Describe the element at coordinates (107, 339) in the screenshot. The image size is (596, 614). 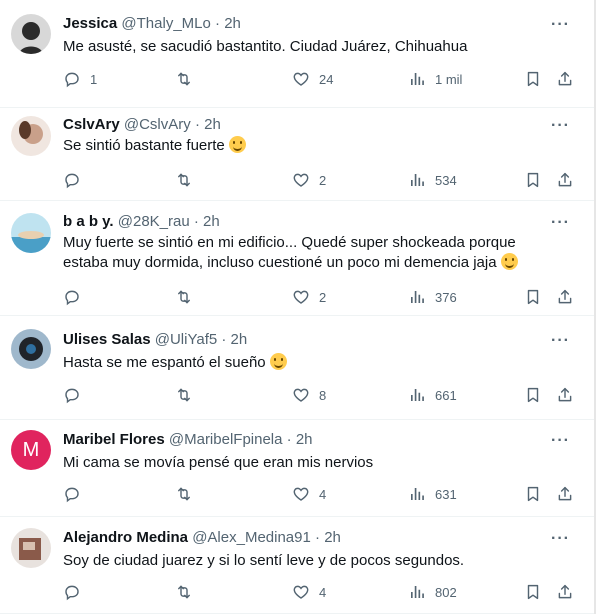
I see `author-name: Ulises Salas` at that location.